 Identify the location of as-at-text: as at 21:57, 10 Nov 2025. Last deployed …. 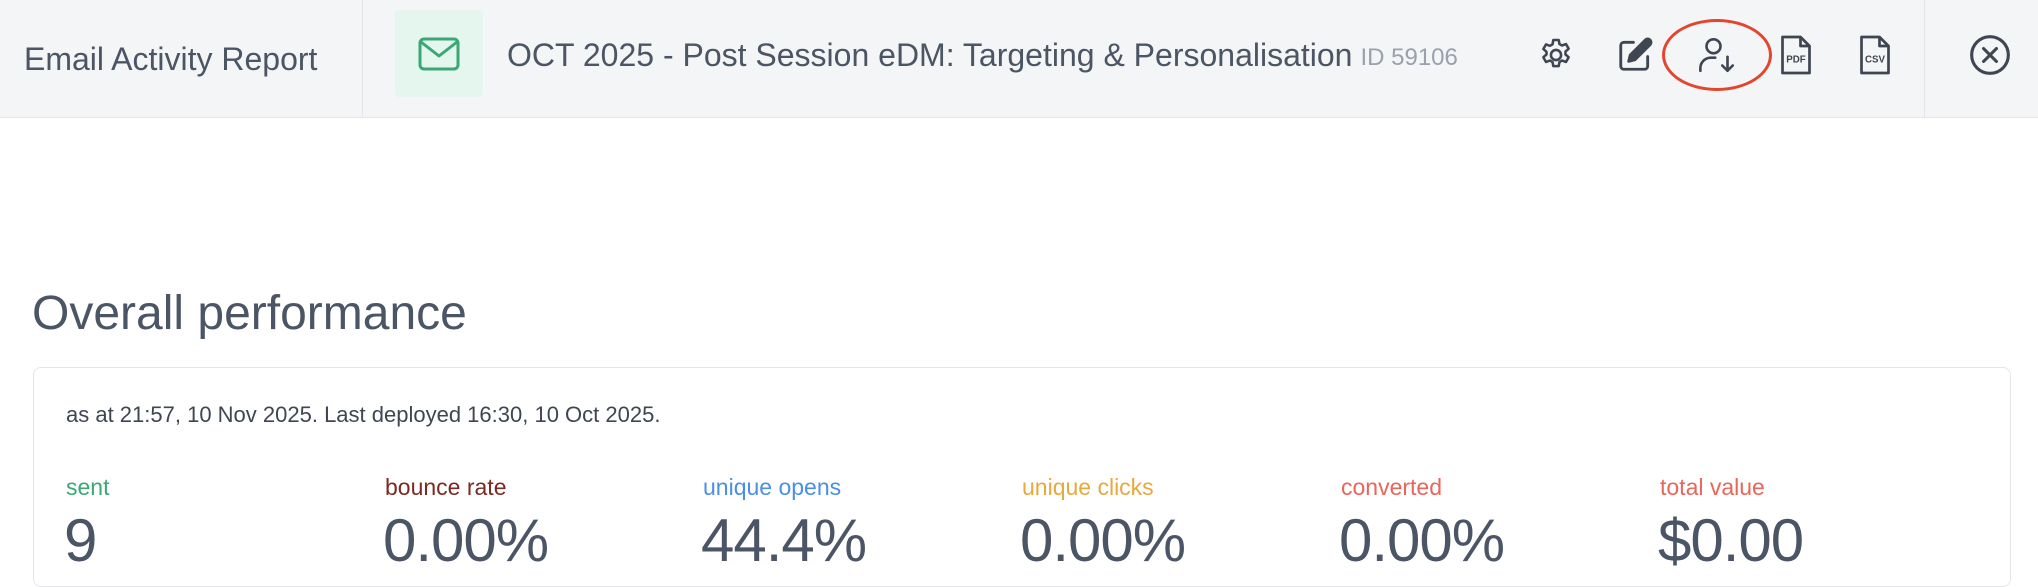
(363, 414).